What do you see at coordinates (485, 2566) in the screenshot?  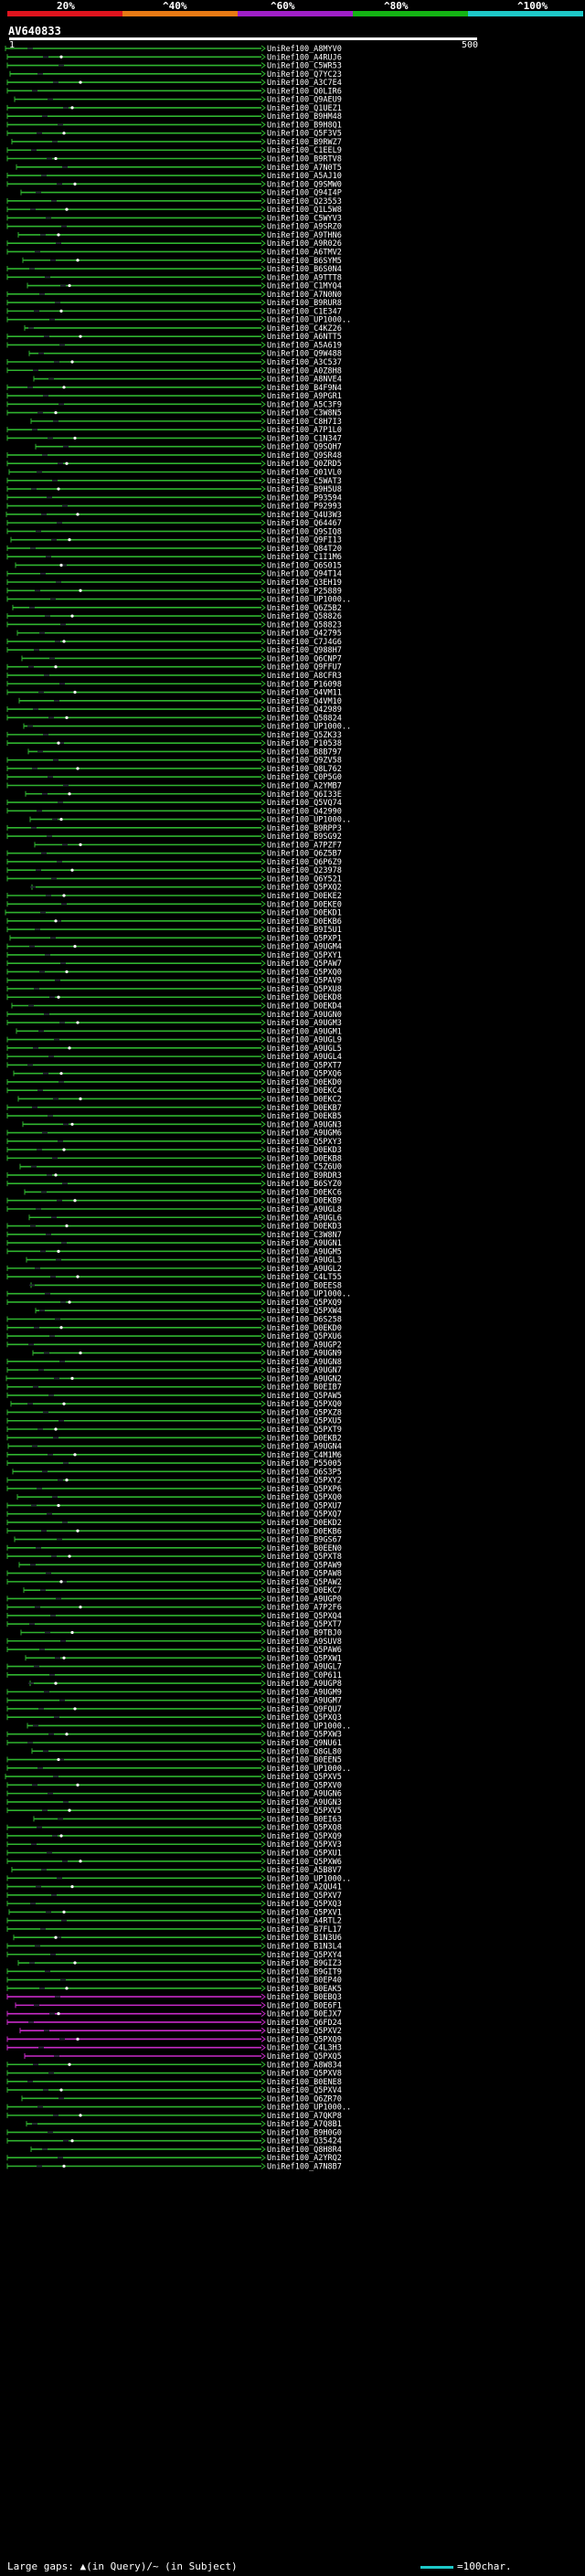 I see `footer-scale-label: =100char.` at bounding box center [485, 2566].